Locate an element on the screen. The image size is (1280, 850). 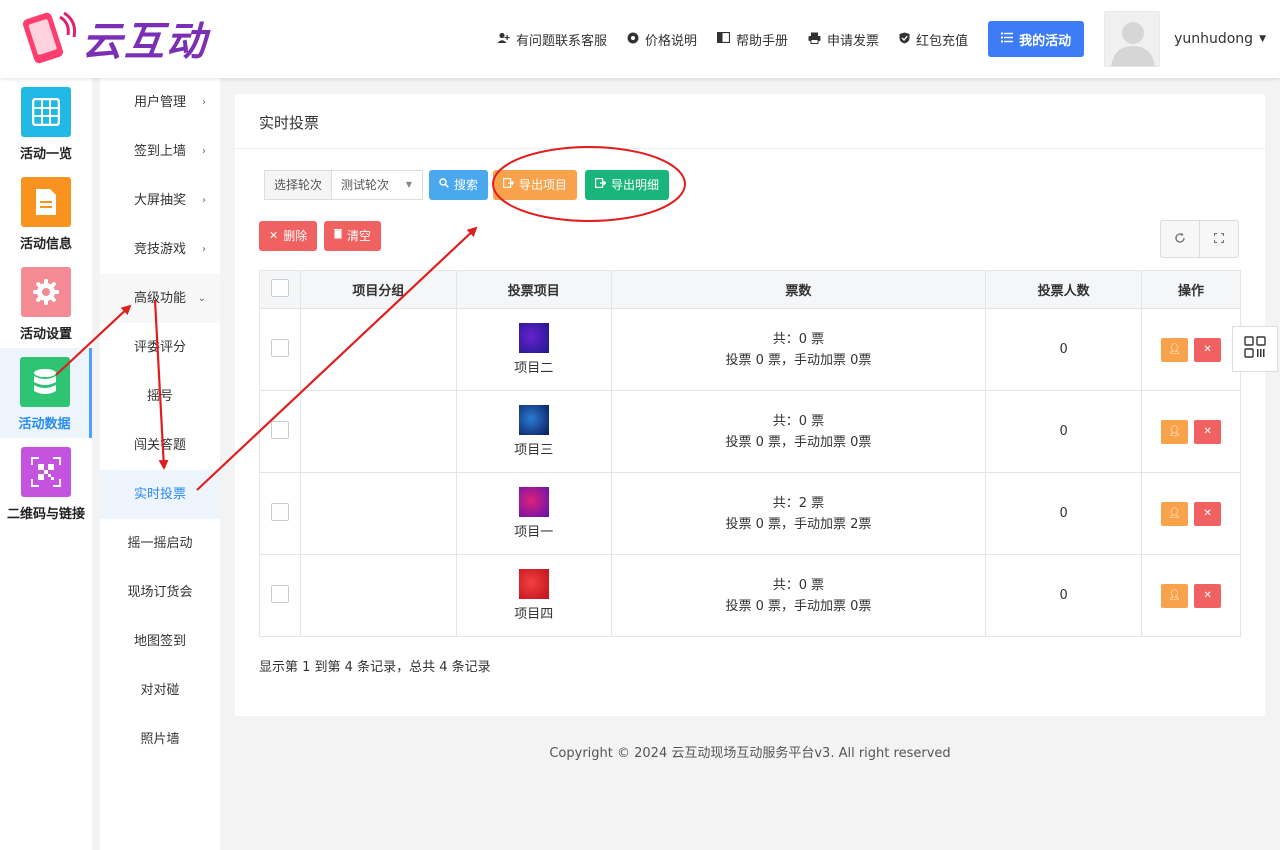
submenu-shake-start: 摇一摇启动 is located at coordinates (160, 543).